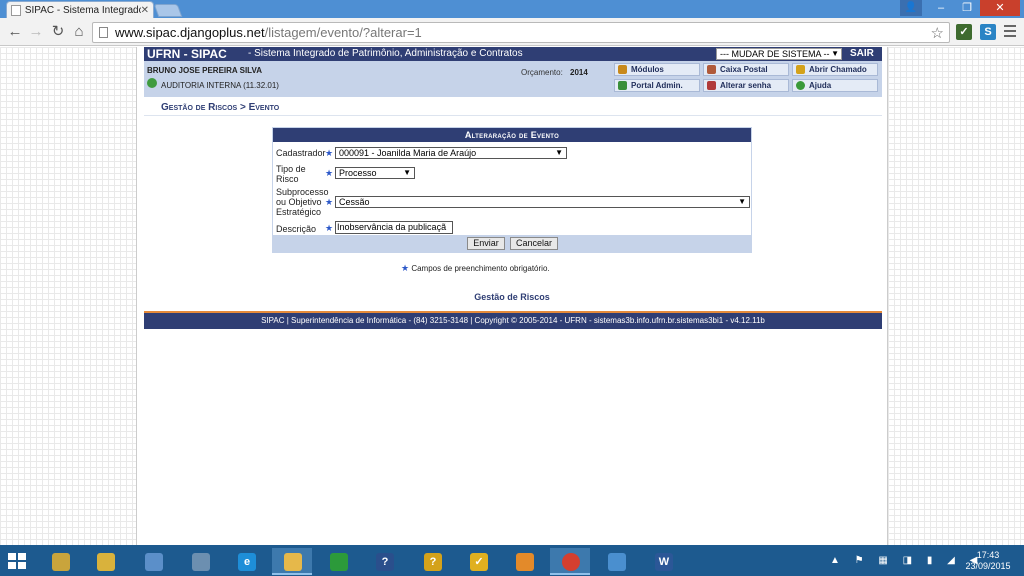  I want to click on subprocesso-label-3: Estratégico, so click(299, 212).